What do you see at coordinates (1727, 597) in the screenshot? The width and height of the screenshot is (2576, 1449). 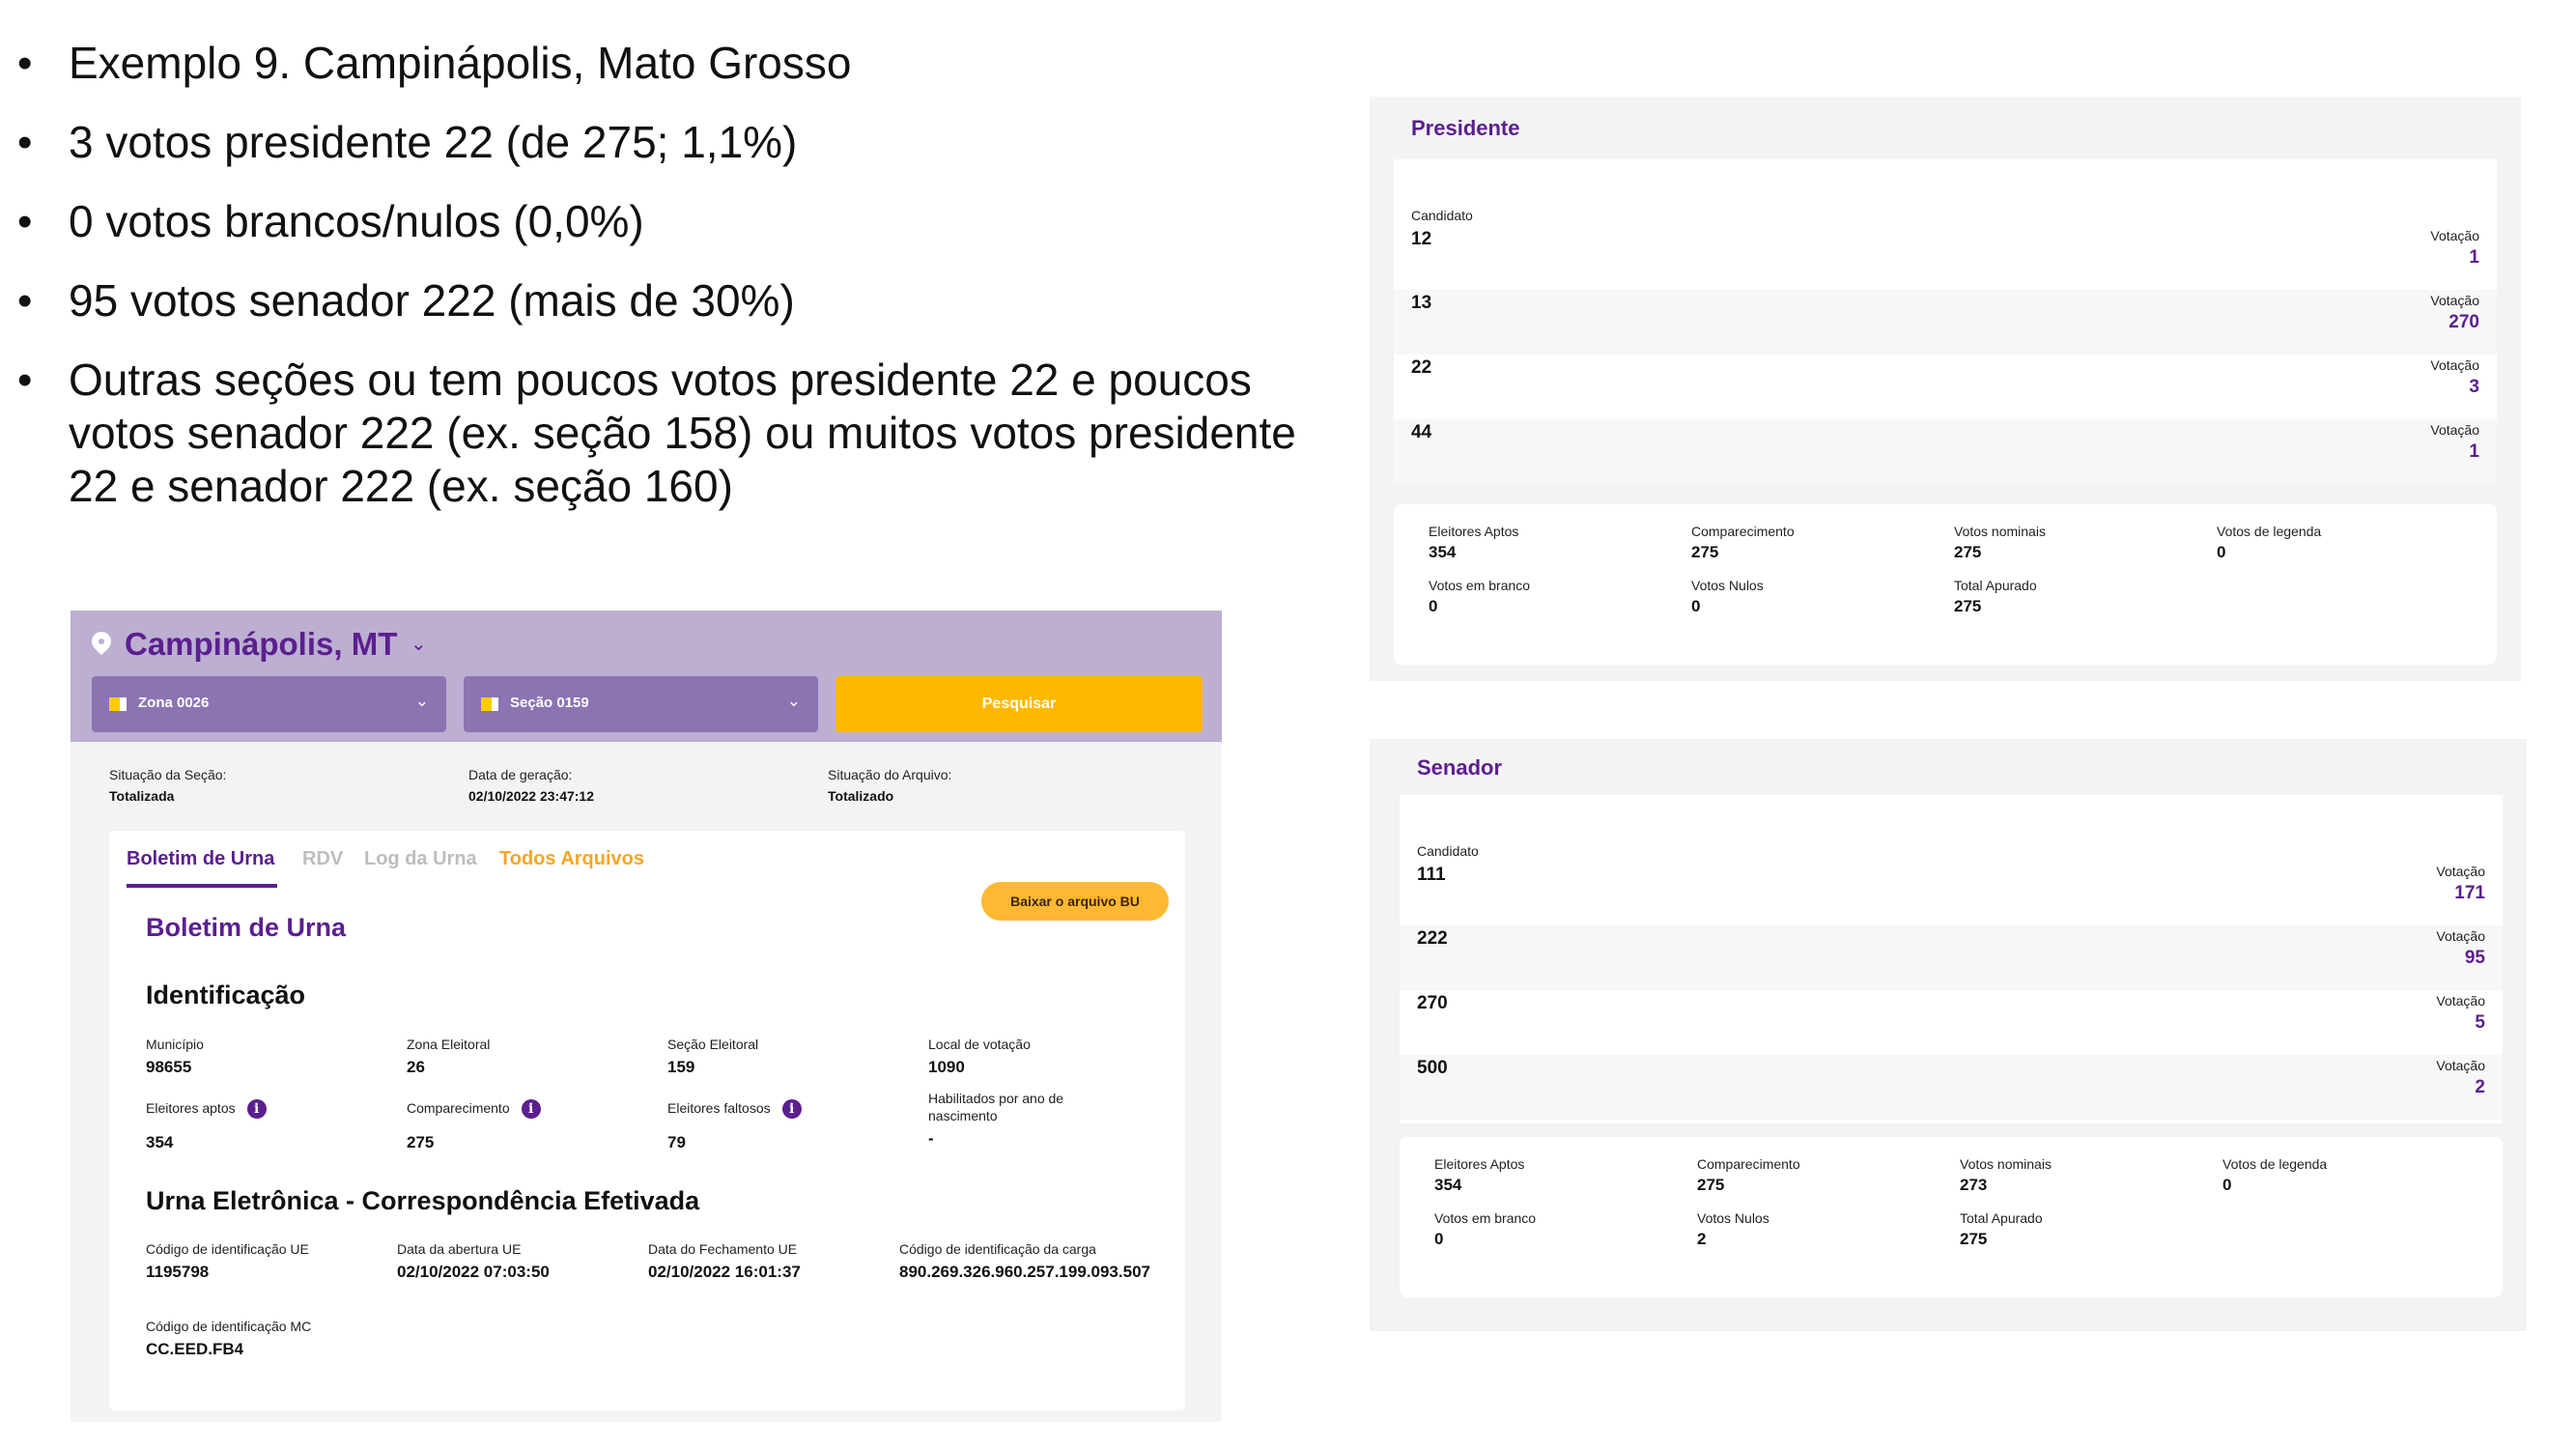 I see `summary-field: Votos Nulos 0` at bounding box center [1727, 597].